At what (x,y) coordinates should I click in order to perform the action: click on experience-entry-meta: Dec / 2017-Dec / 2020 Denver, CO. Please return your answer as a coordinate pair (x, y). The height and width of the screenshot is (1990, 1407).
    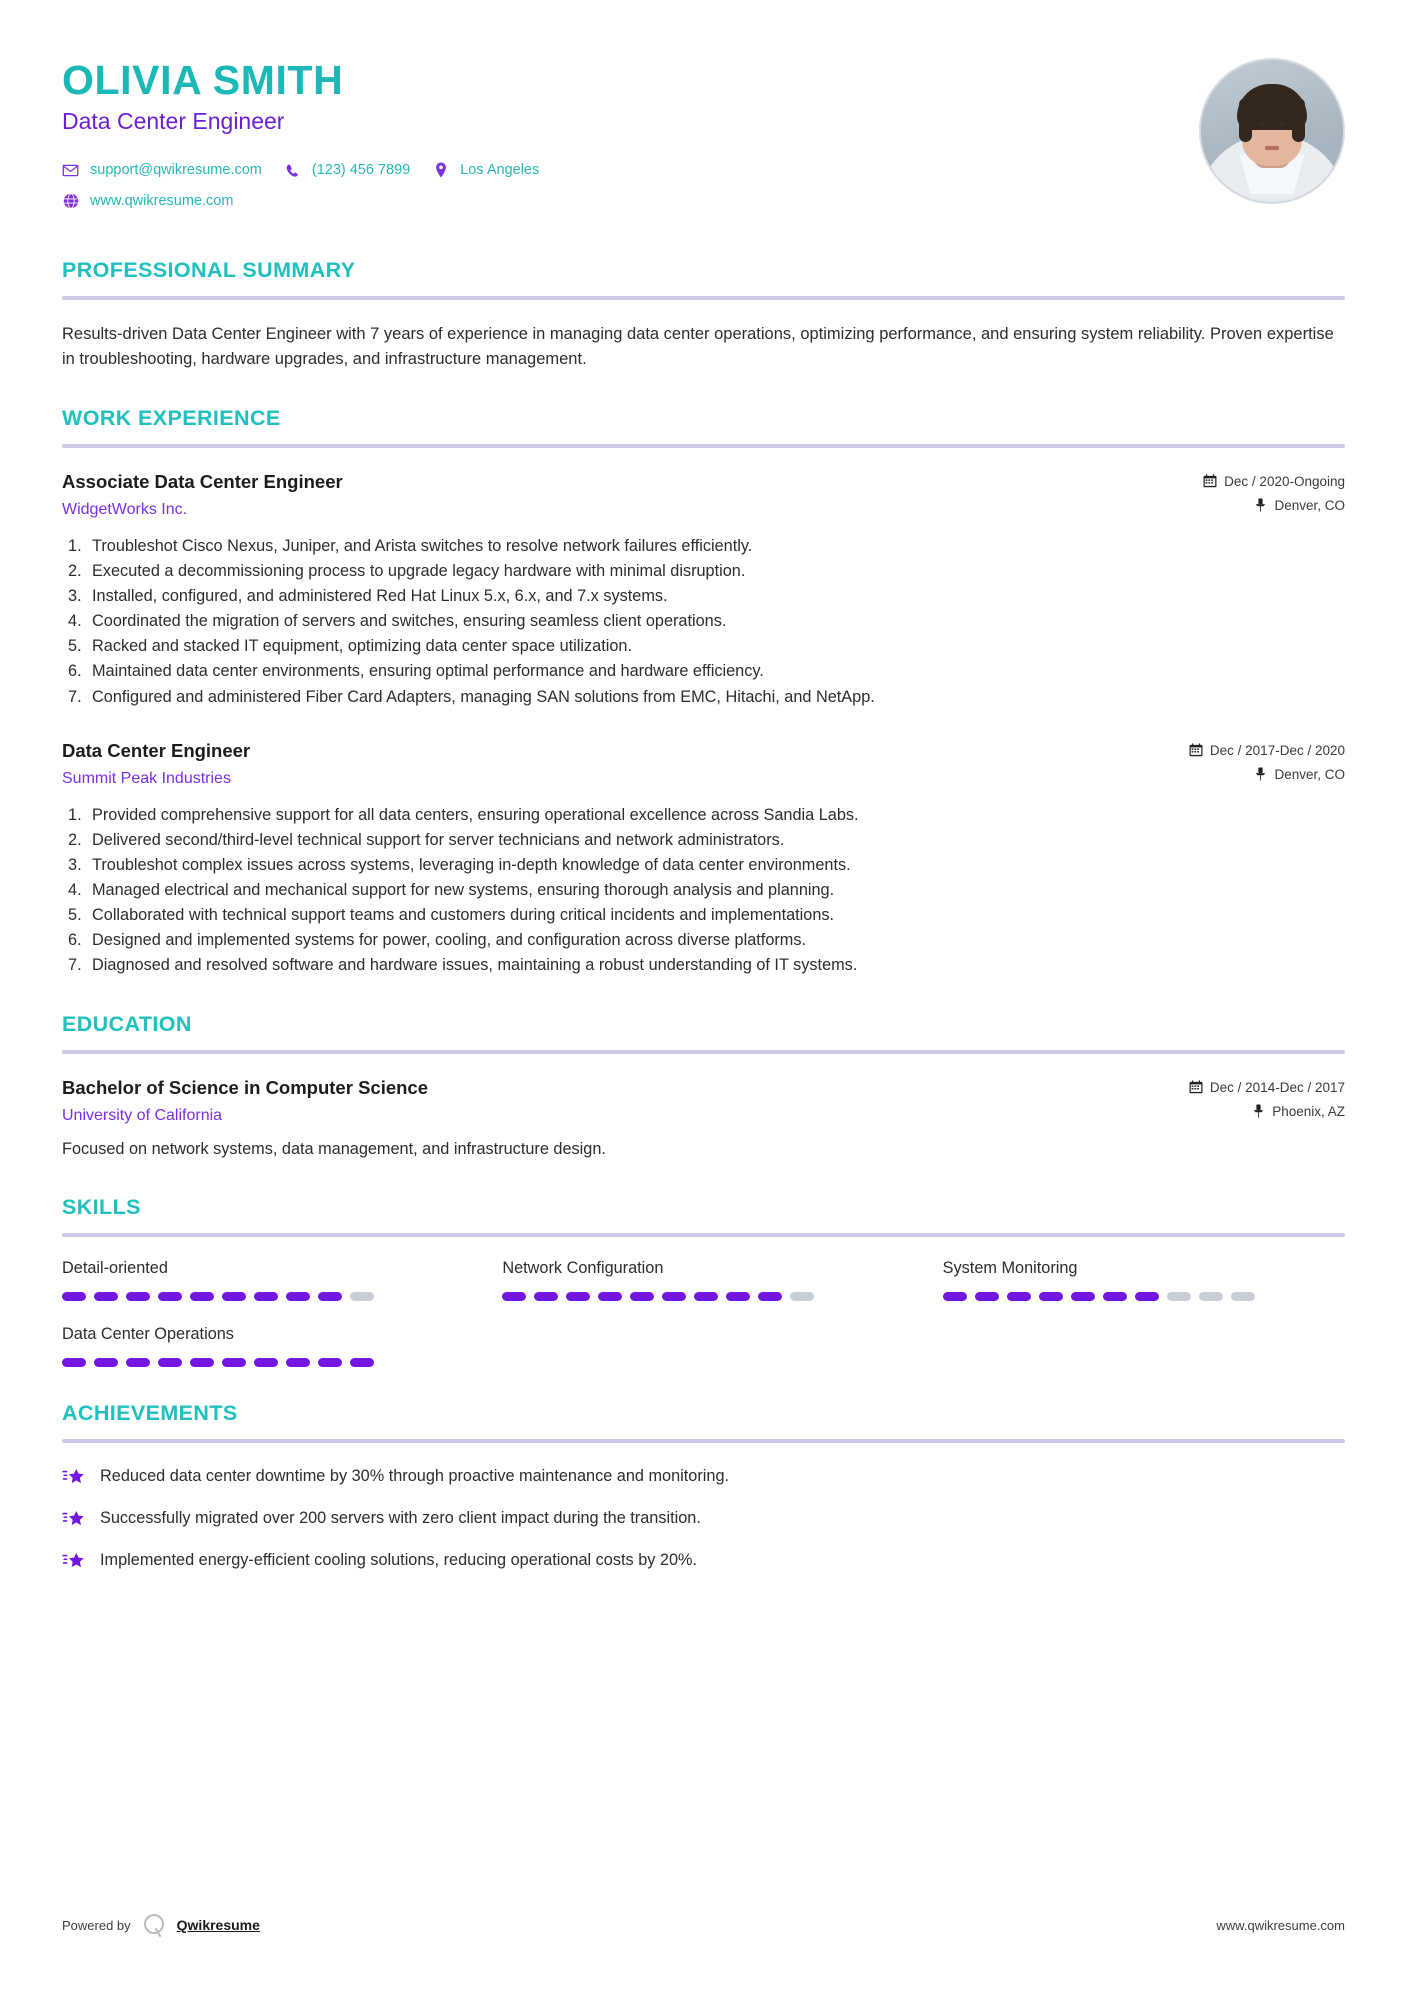
    Looking at the image, I should click on (1267, 765).